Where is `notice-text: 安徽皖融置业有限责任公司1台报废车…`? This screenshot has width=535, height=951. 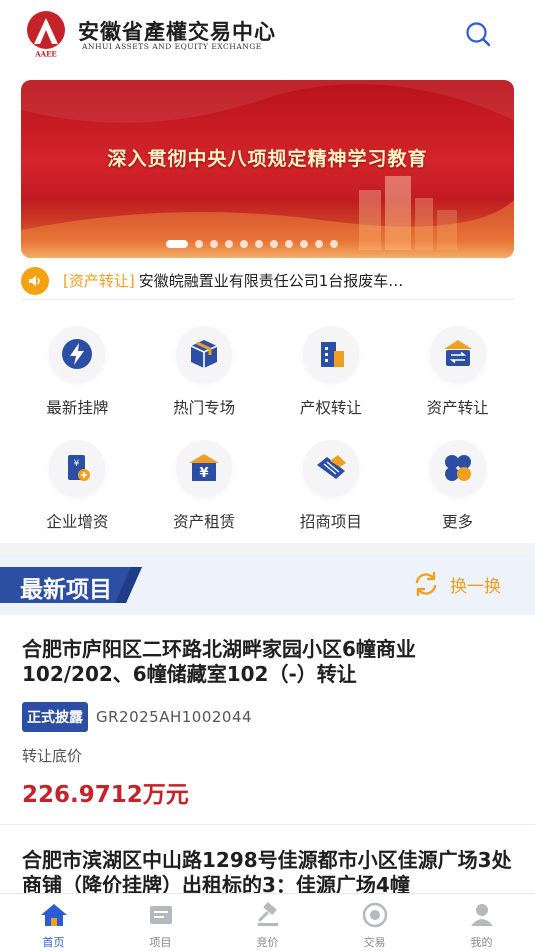 notice-text: 安徽皖融置业有限责任公司1台报废车… is located at coordinates (271, 281).